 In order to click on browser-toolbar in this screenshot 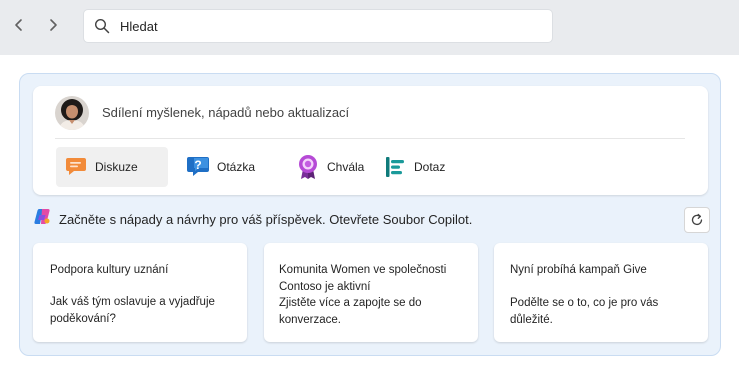, I will do `click(369, 27)`.